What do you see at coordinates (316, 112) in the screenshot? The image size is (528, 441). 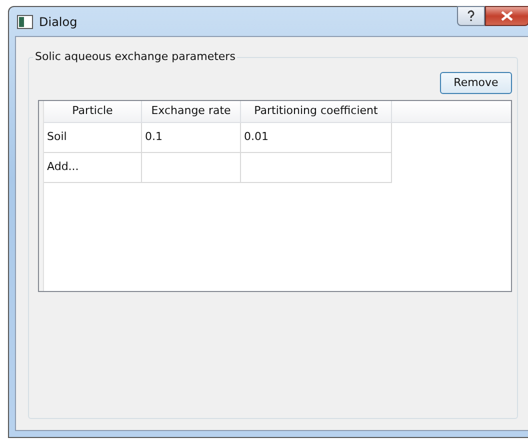 I see `column-header: Partitioning coefficient` at bounding box center [316, 112].